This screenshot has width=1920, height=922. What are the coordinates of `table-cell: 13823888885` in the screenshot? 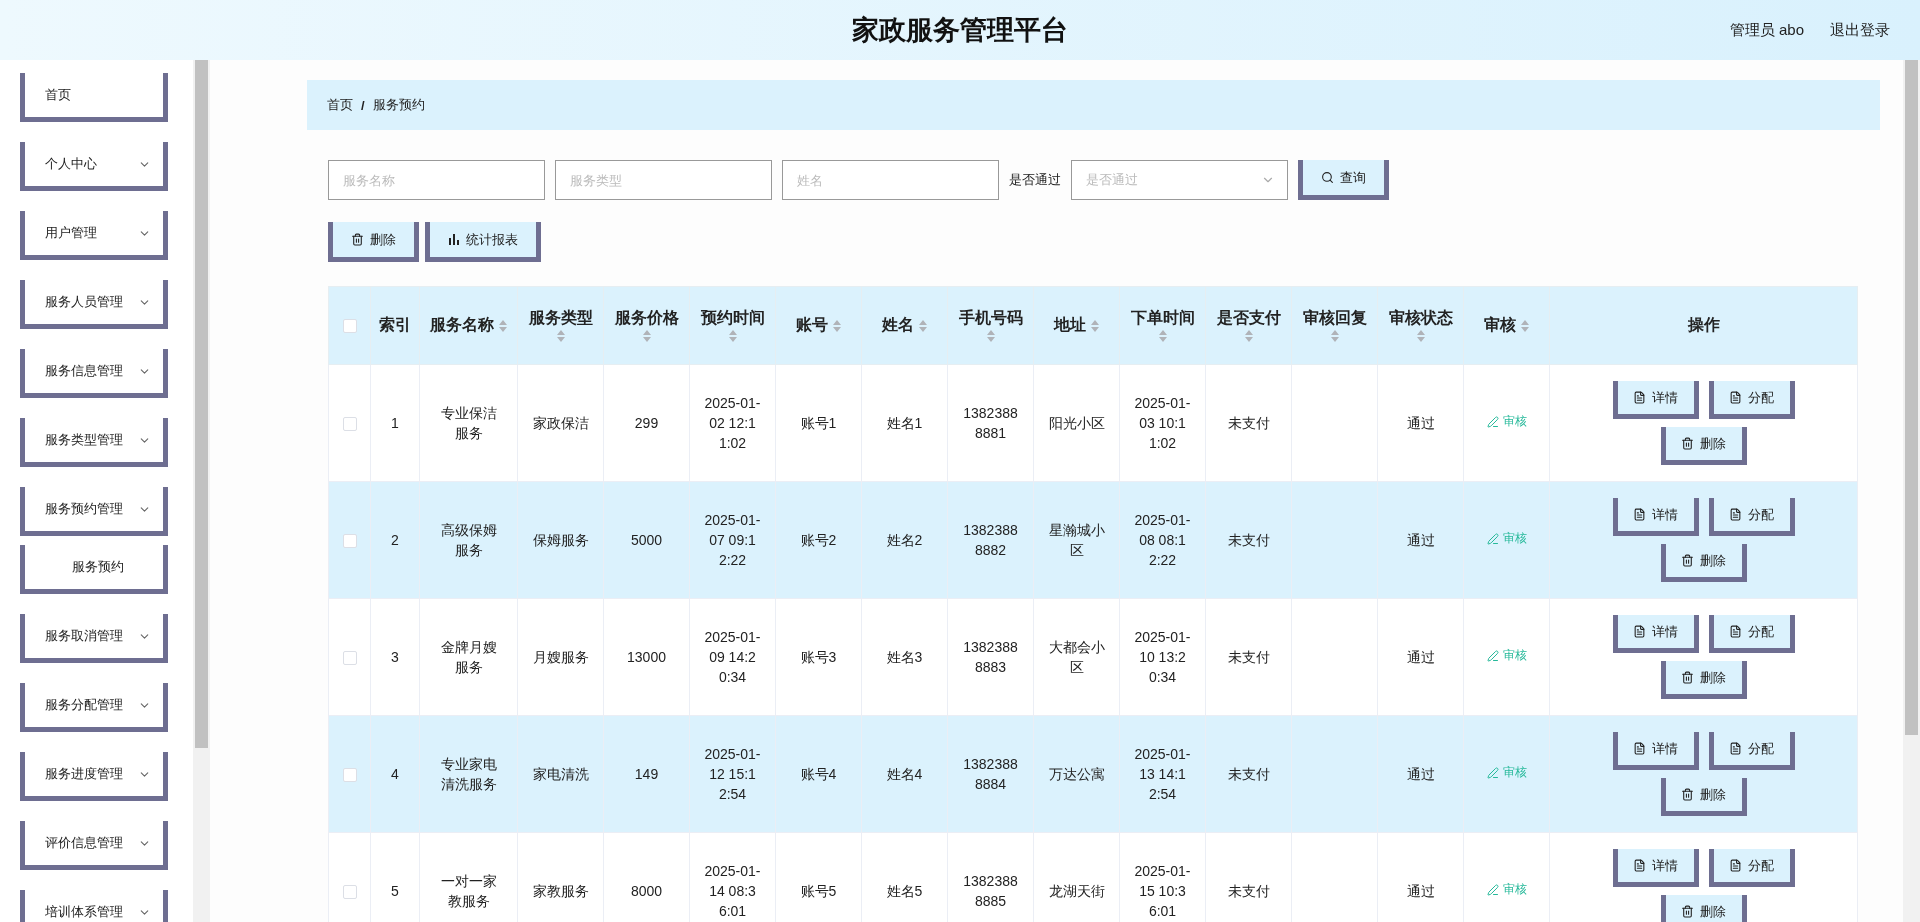 It's located at (990, 890).